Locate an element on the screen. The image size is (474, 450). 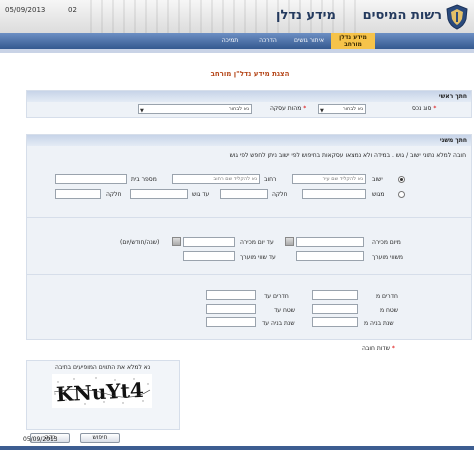
year-to-input is located at coordinates (231, 322).